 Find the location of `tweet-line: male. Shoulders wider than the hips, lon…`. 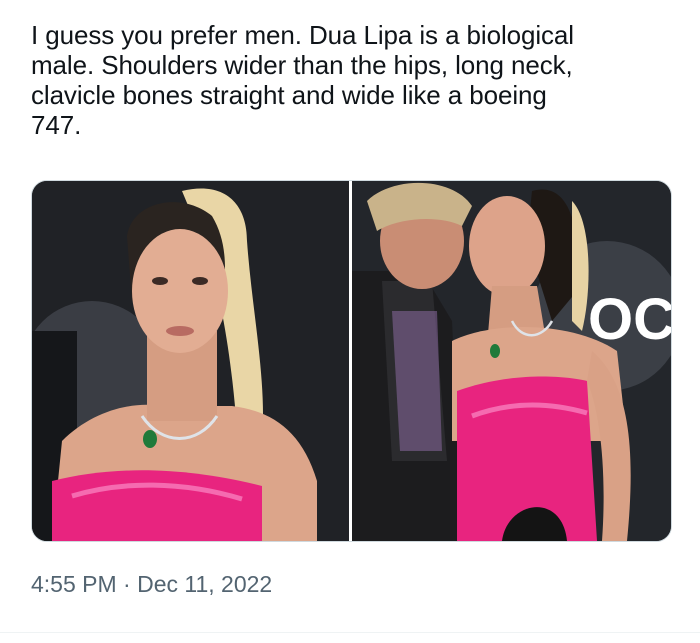

tweet-line: male. Shoulders wider than the hips, lon… is located at coordinates (302, 65).